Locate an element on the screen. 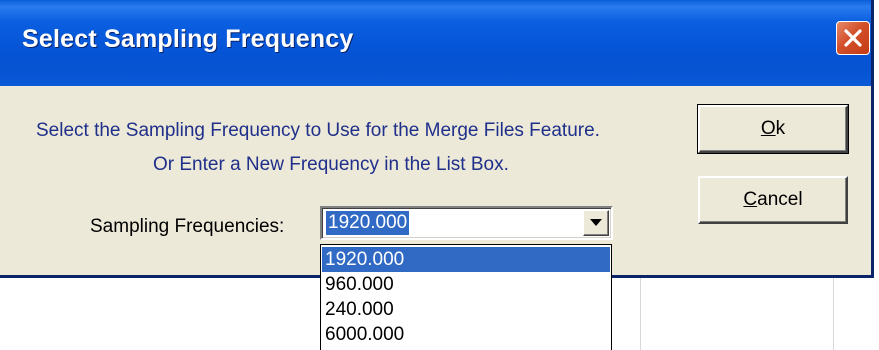 The width and height of the screenshot is (879, 350). frequency-dropdown-list: 1920.000 960.000 240.000 6000.000 is located at coordinates (466, 297).